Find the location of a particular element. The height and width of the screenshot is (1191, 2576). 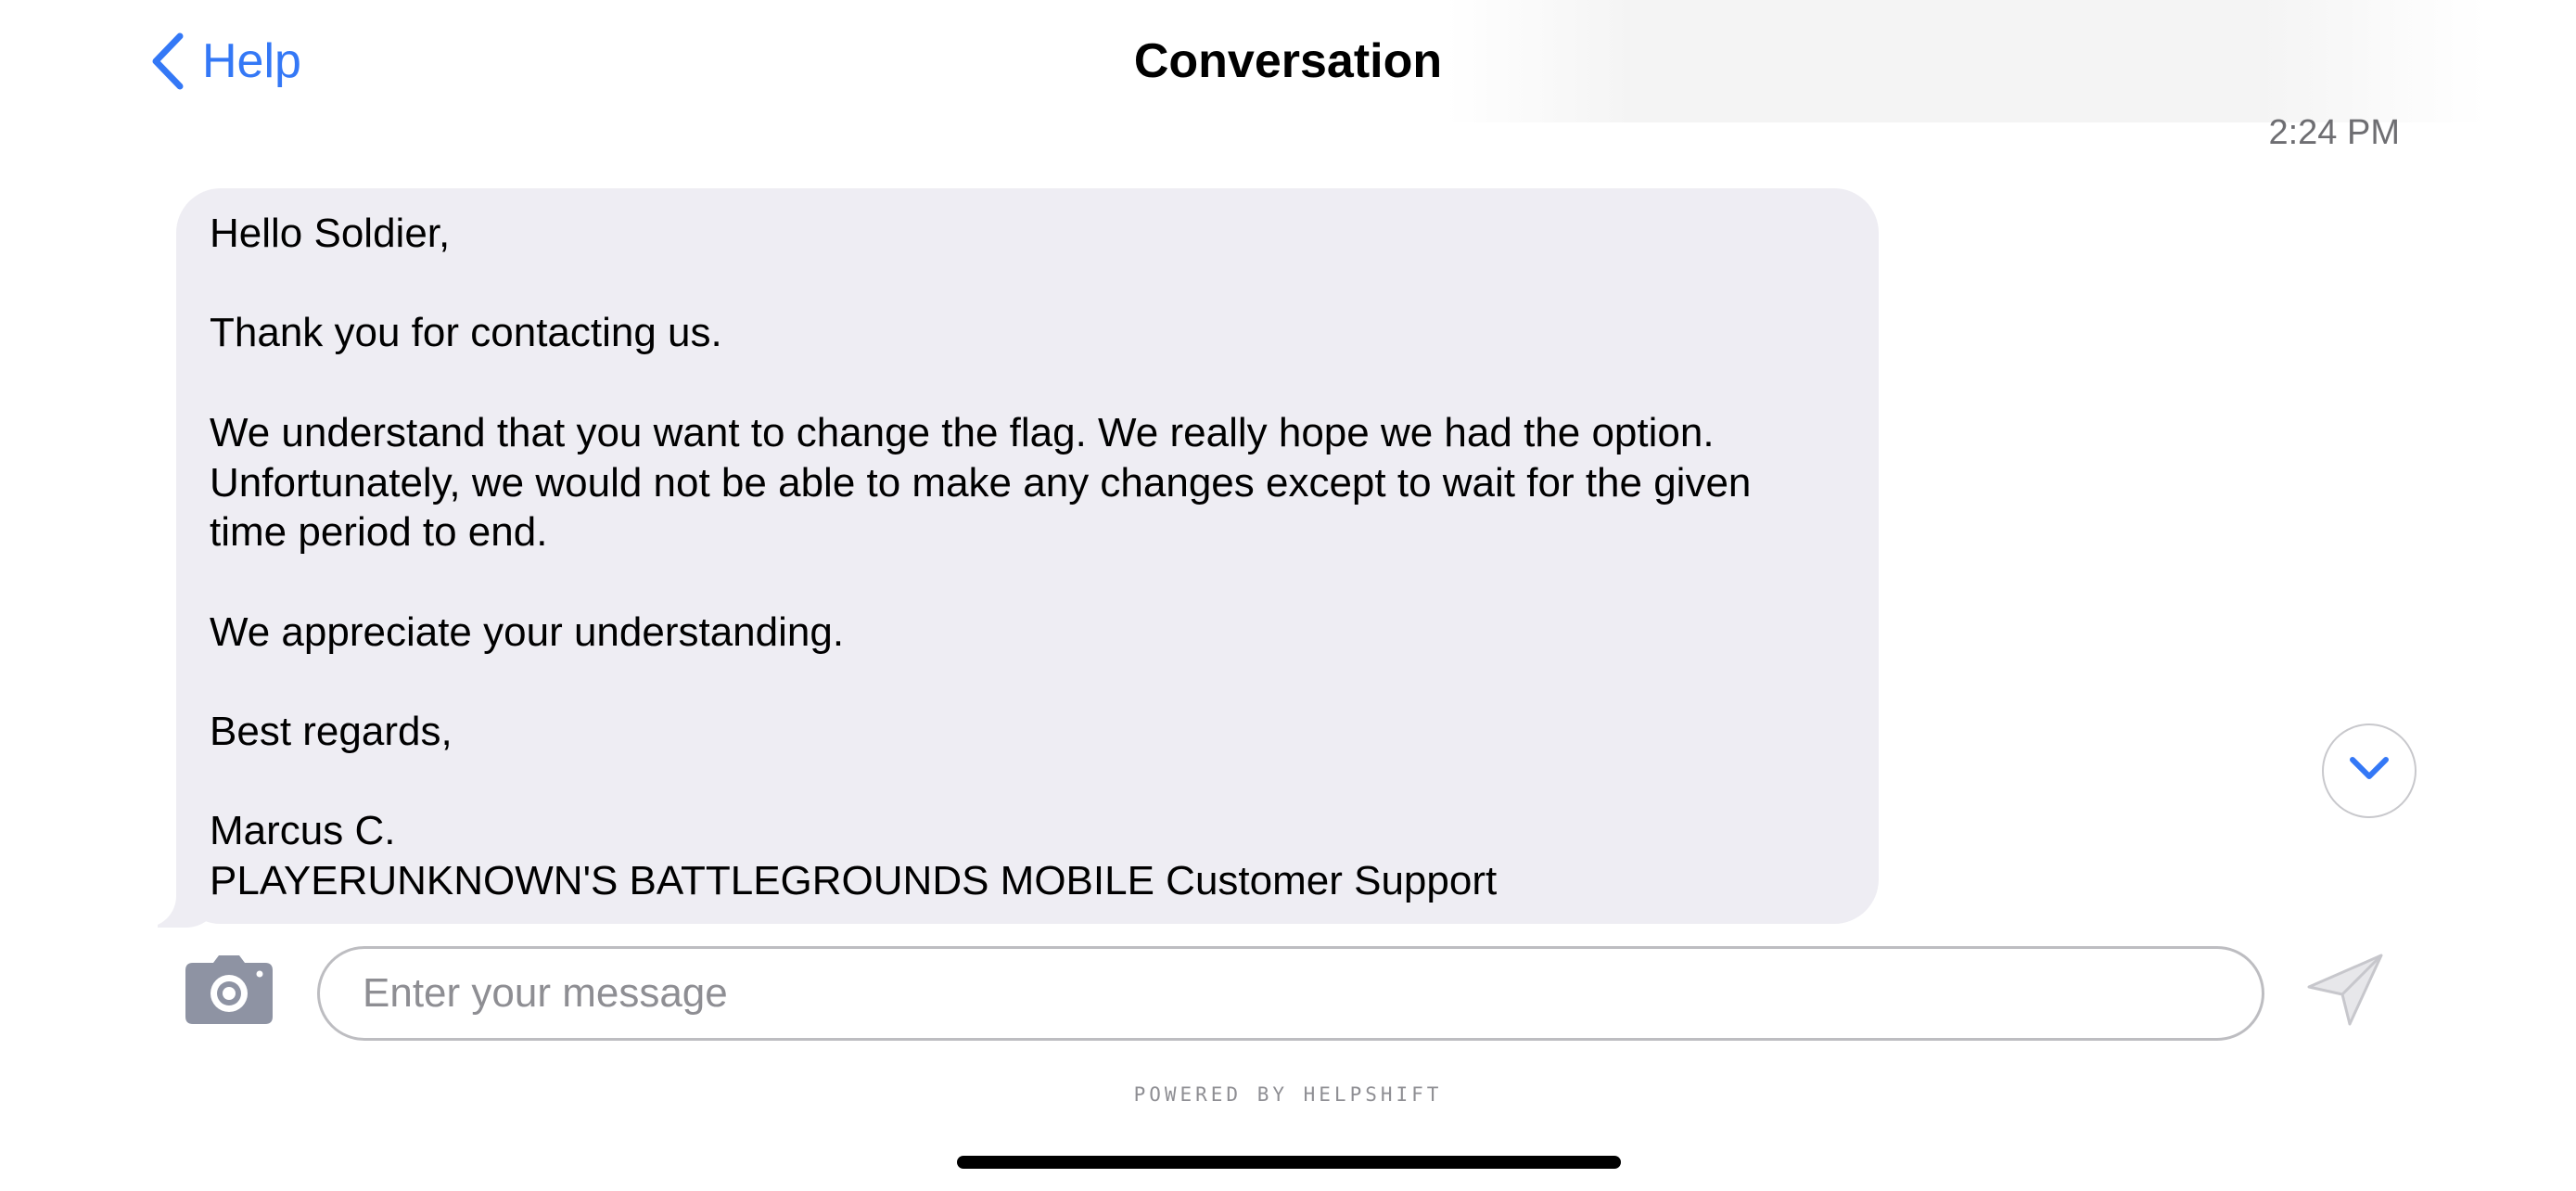

camera-icon is located at coordinates (229, 992).